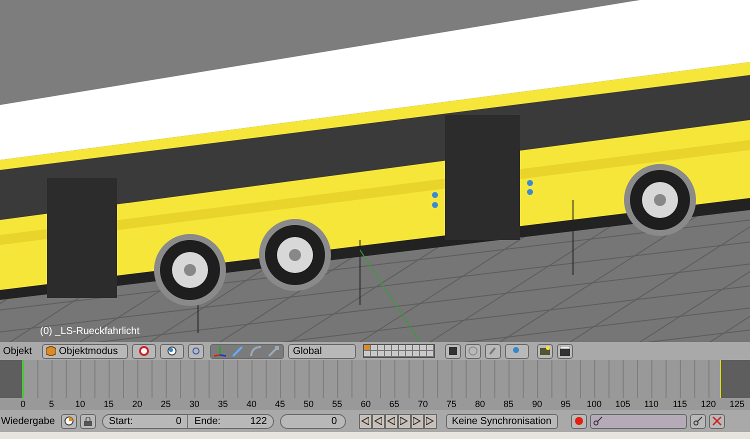 Image resolution: width=750 pixels, height=439 pixels. I want to click on key-icon, so click(597, 421).